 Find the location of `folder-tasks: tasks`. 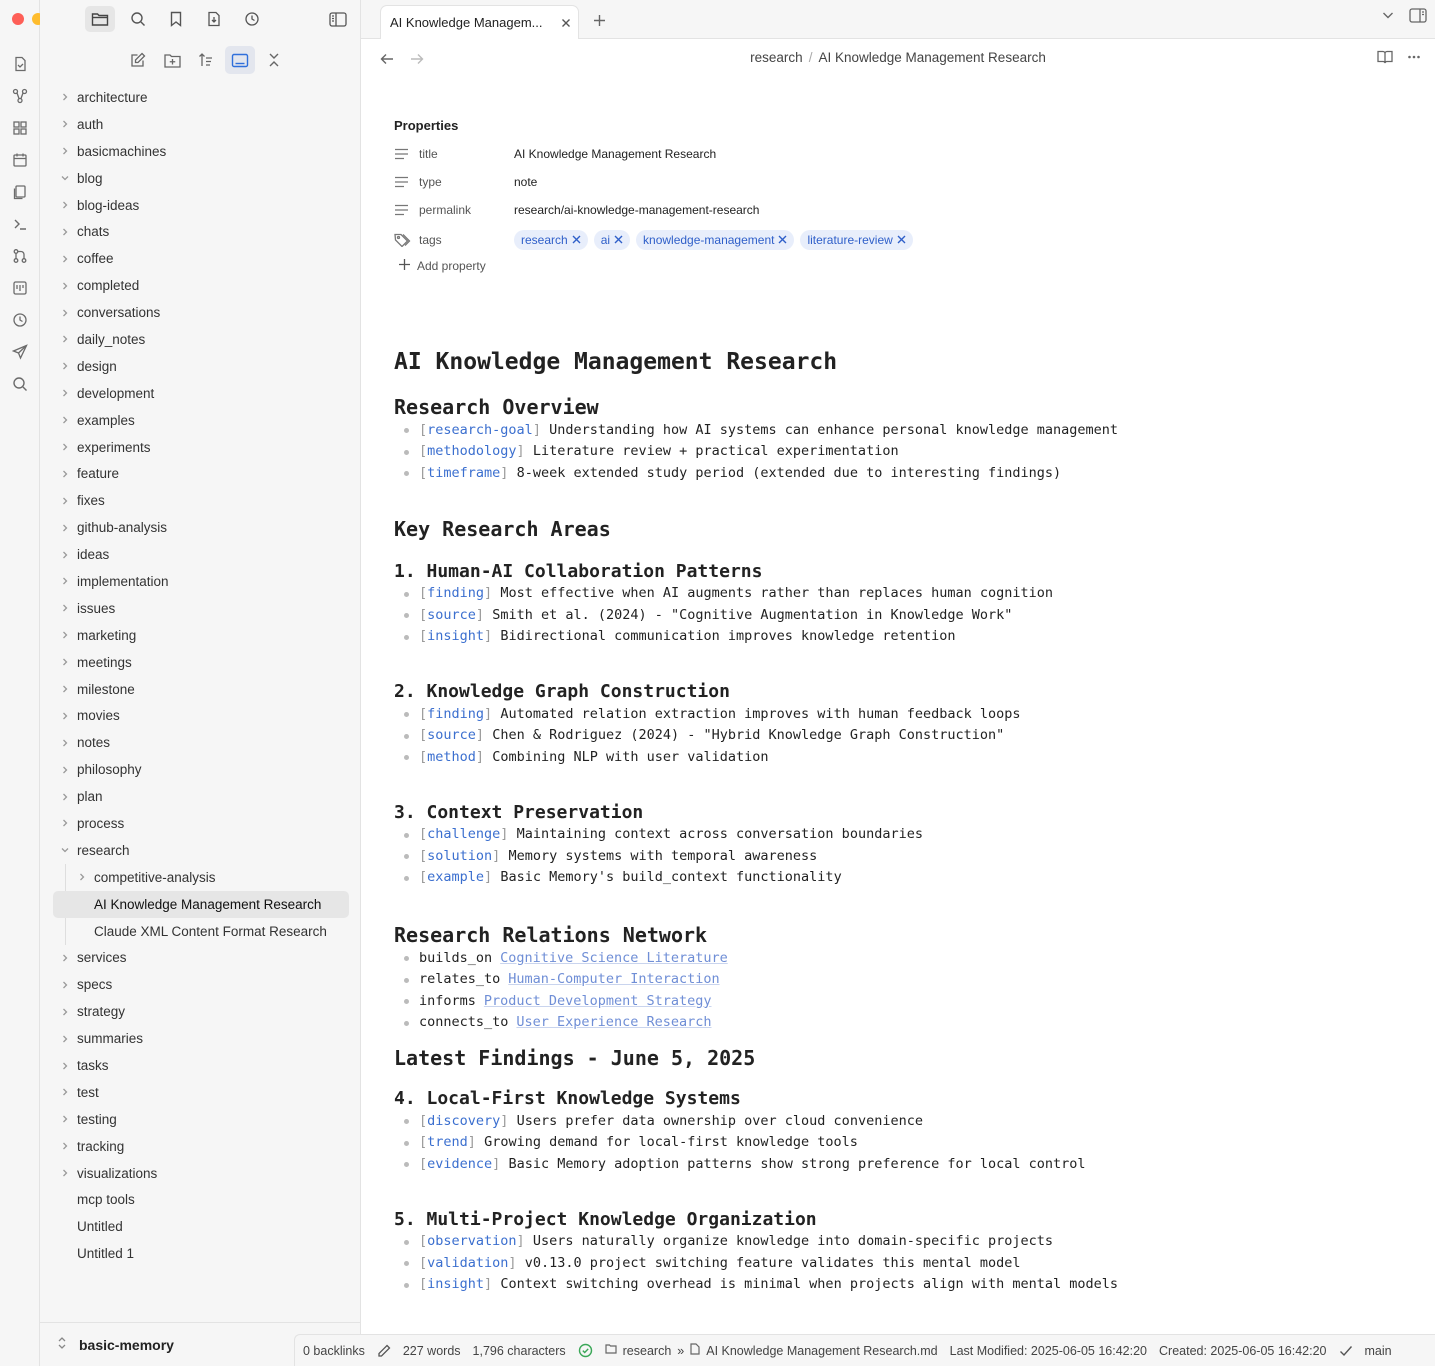

folder-tasks: tasks is located at coordinates (201, 1065).